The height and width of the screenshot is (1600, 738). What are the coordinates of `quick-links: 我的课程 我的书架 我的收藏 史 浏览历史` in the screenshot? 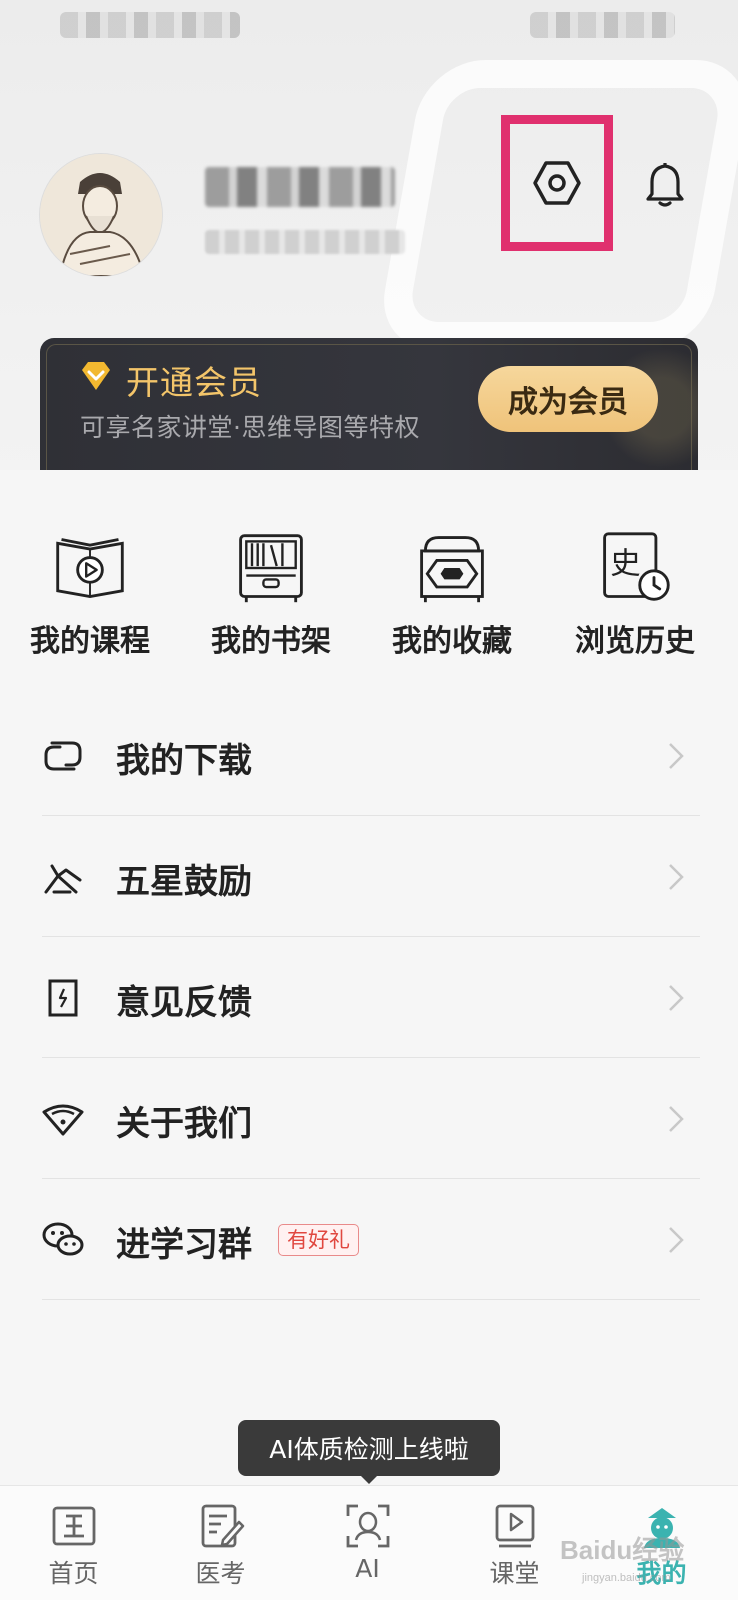 It's located at (369, 600).